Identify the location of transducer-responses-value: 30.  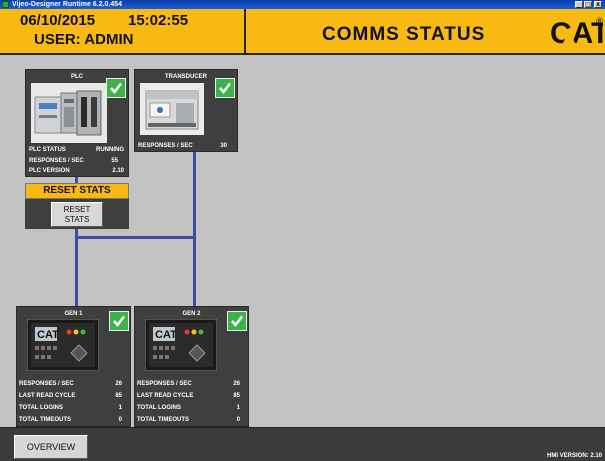
(223, 146).